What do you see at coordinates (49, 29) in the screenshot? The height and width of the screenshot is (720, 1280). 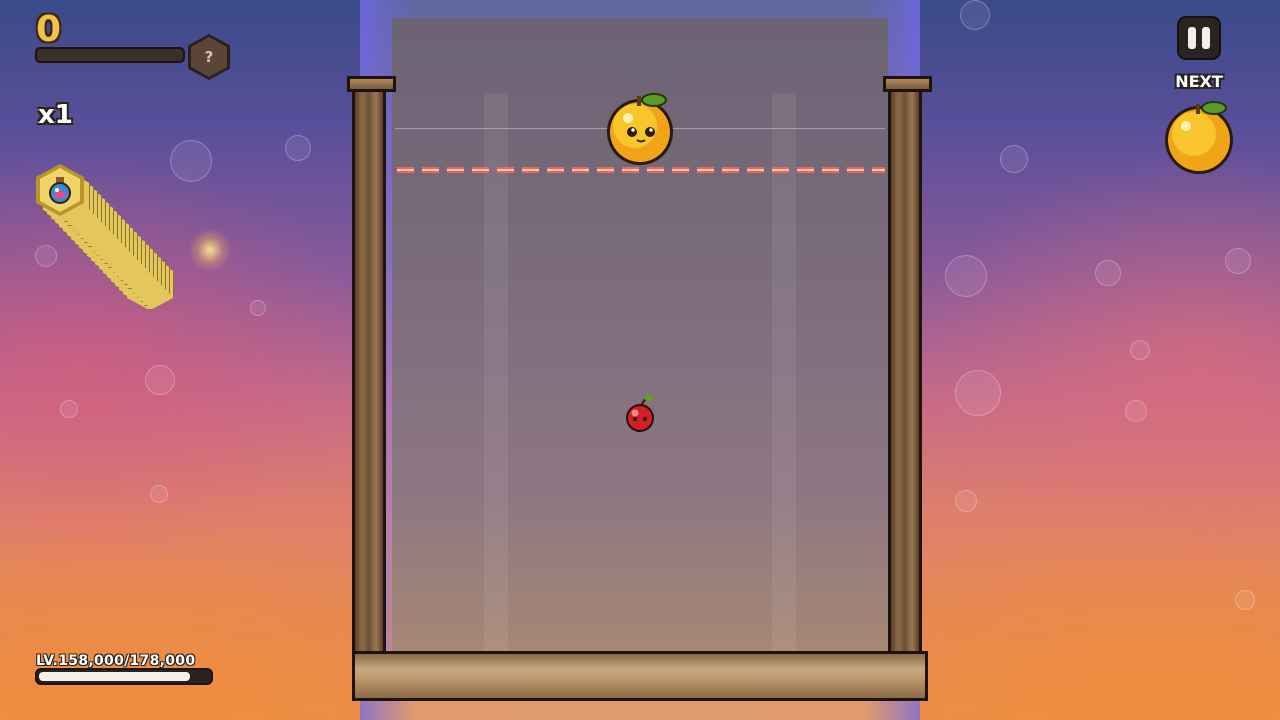 I see `score-value: 0` at bounding box center [49, 29].